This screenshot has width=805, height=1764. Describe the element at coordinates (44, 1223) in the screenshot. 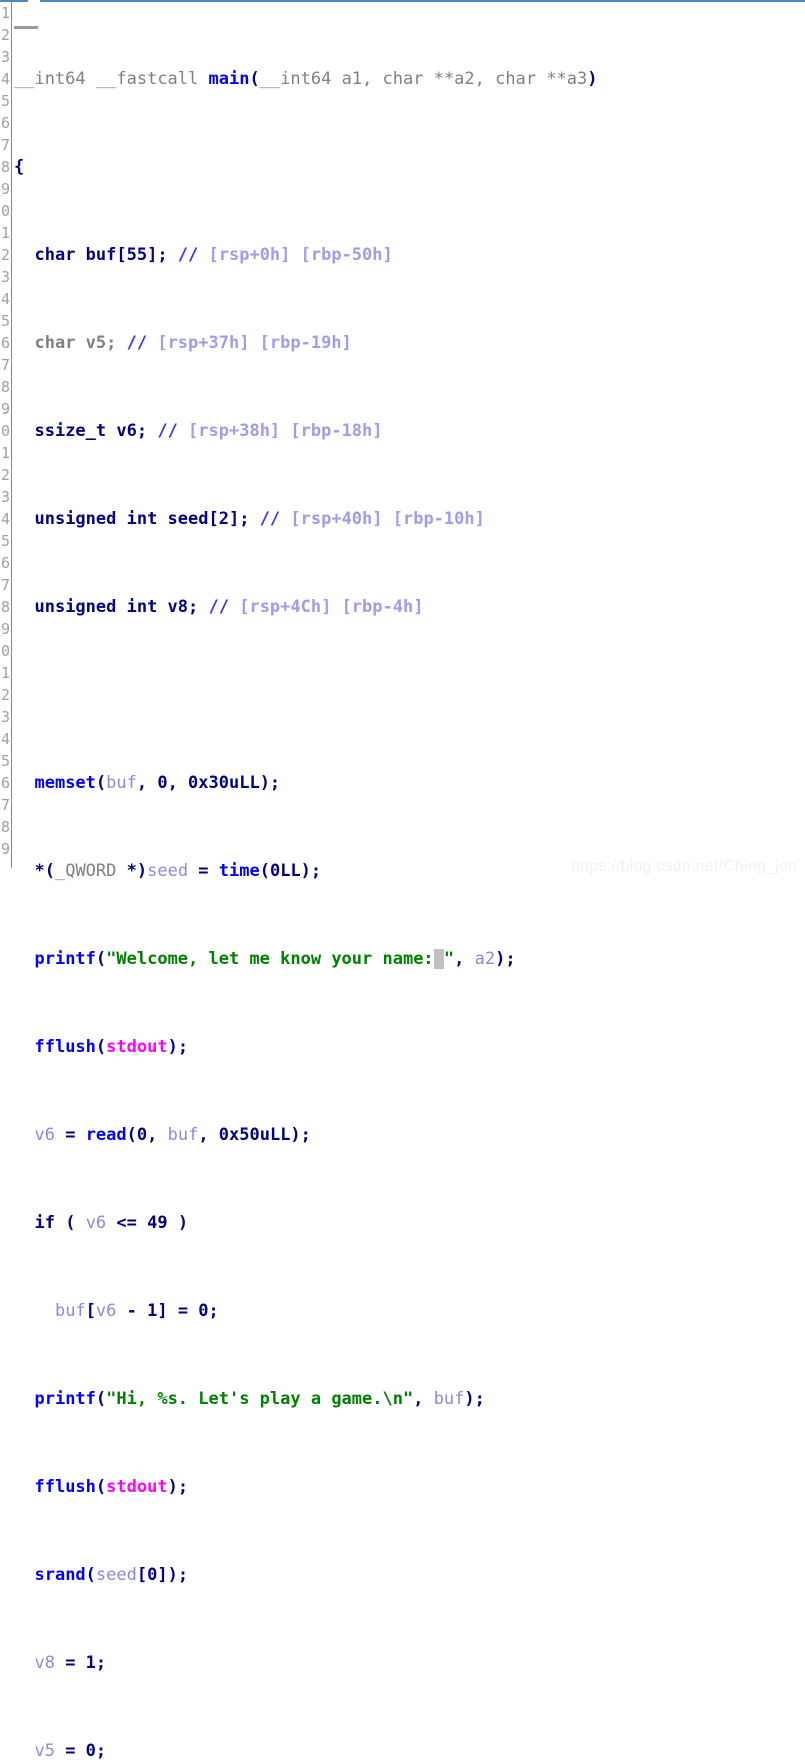

I see `token-keyword-if-1: if` at that location.